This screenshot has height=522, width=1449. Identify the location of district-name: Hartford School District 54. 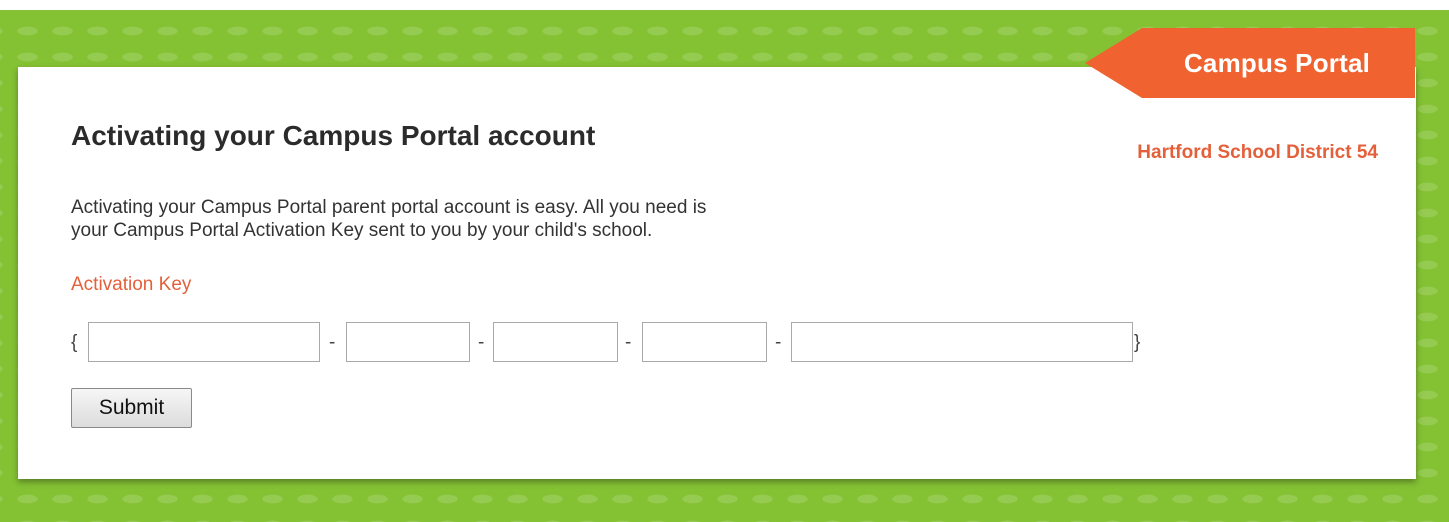
(1257, 152).